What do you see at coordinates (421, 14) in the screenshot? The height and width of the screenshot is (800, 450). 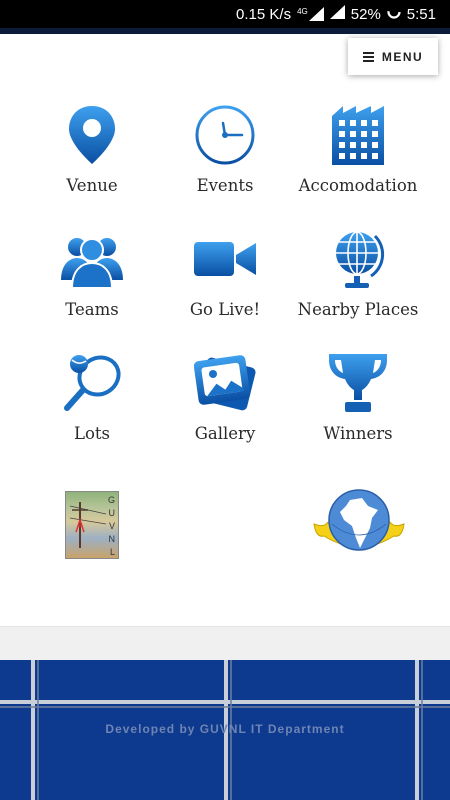 I see `clock-time: 5:51` at bounding box center [421, 14].